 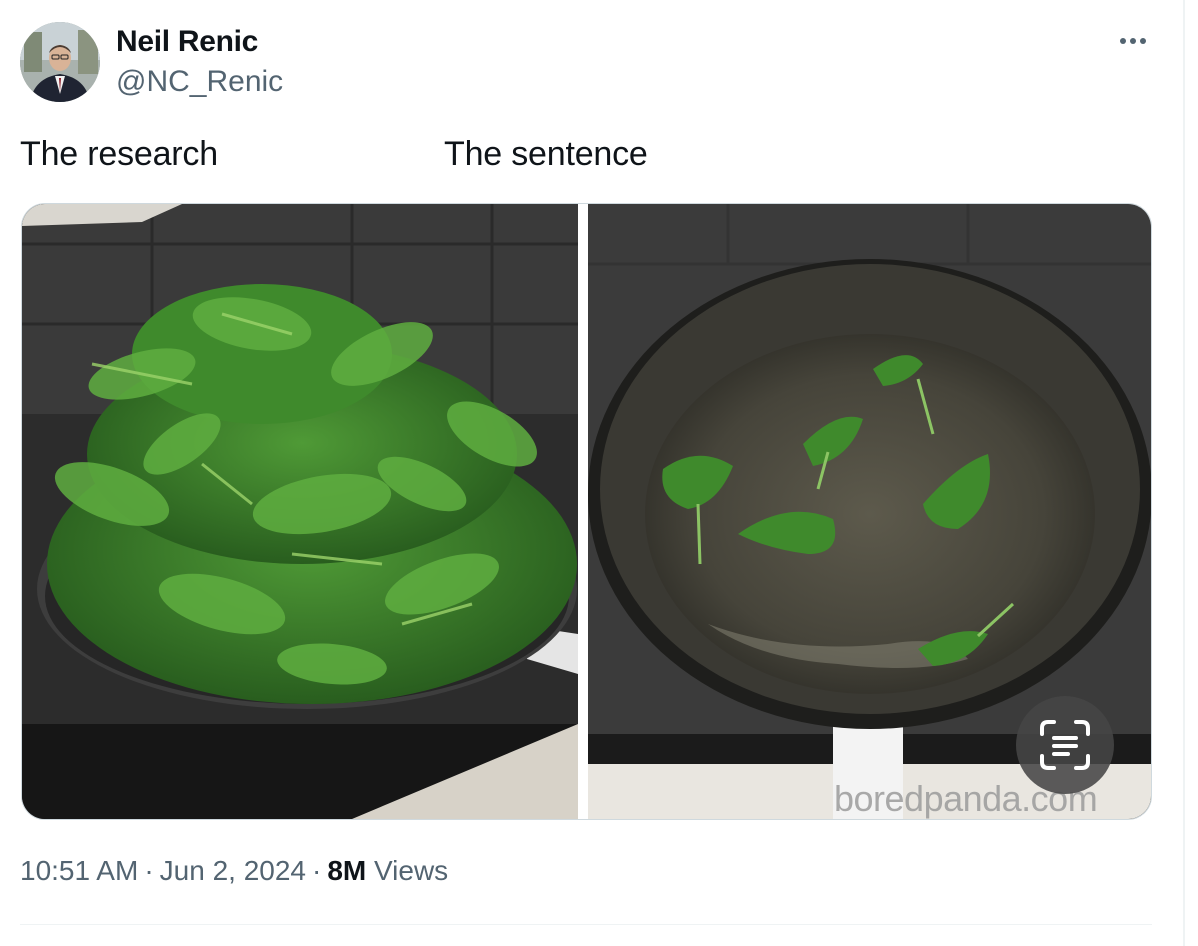 What do you see at coordinates (586, 924) in the screenshot?
I see `divider` at bounding box center [586, 924].